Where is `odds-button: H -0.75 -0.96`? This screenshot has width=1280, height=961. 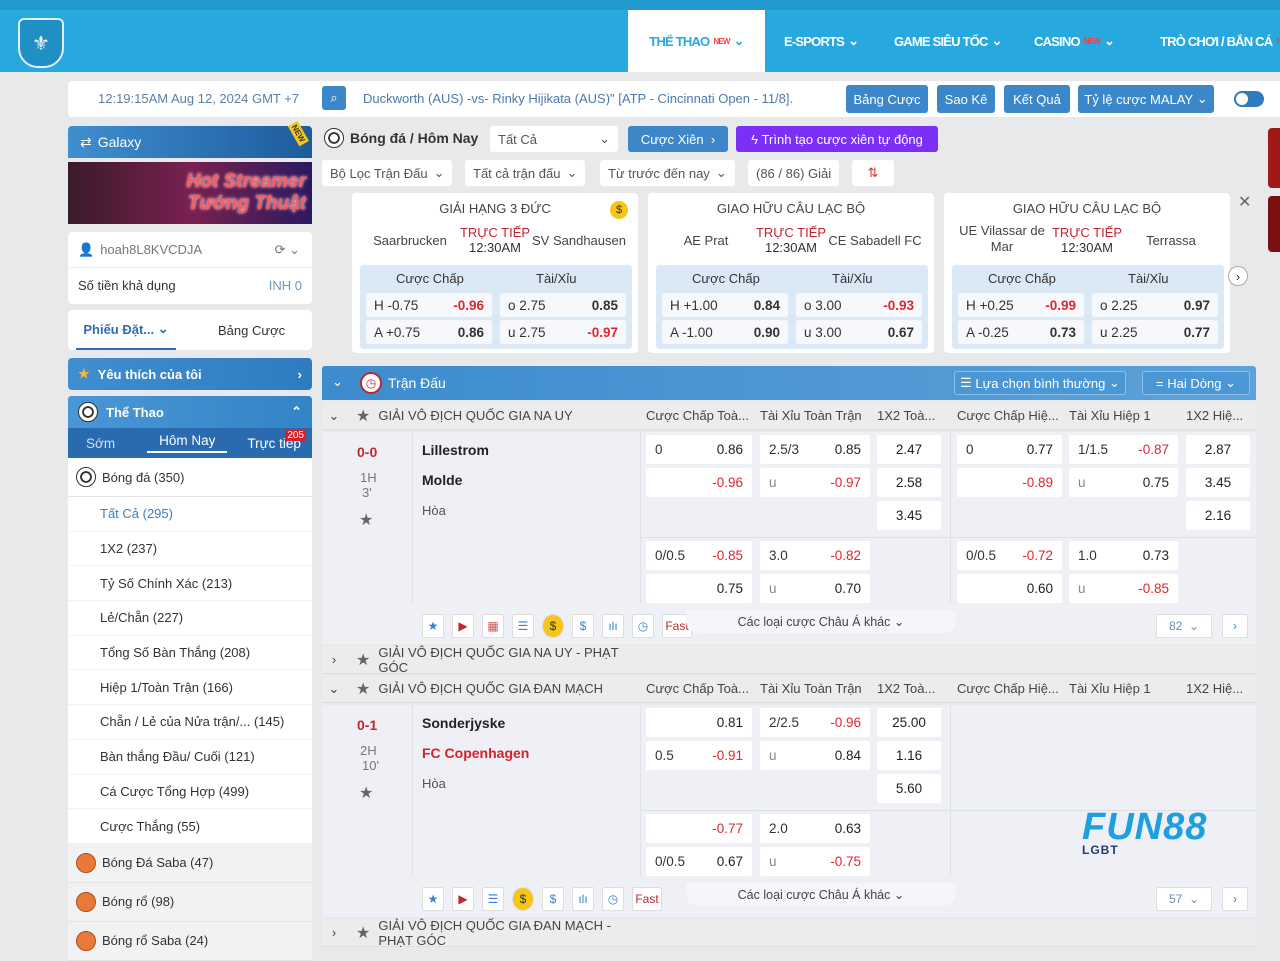 odds-button: H -0.75 -0.96 is located at coordinates (429, 305).